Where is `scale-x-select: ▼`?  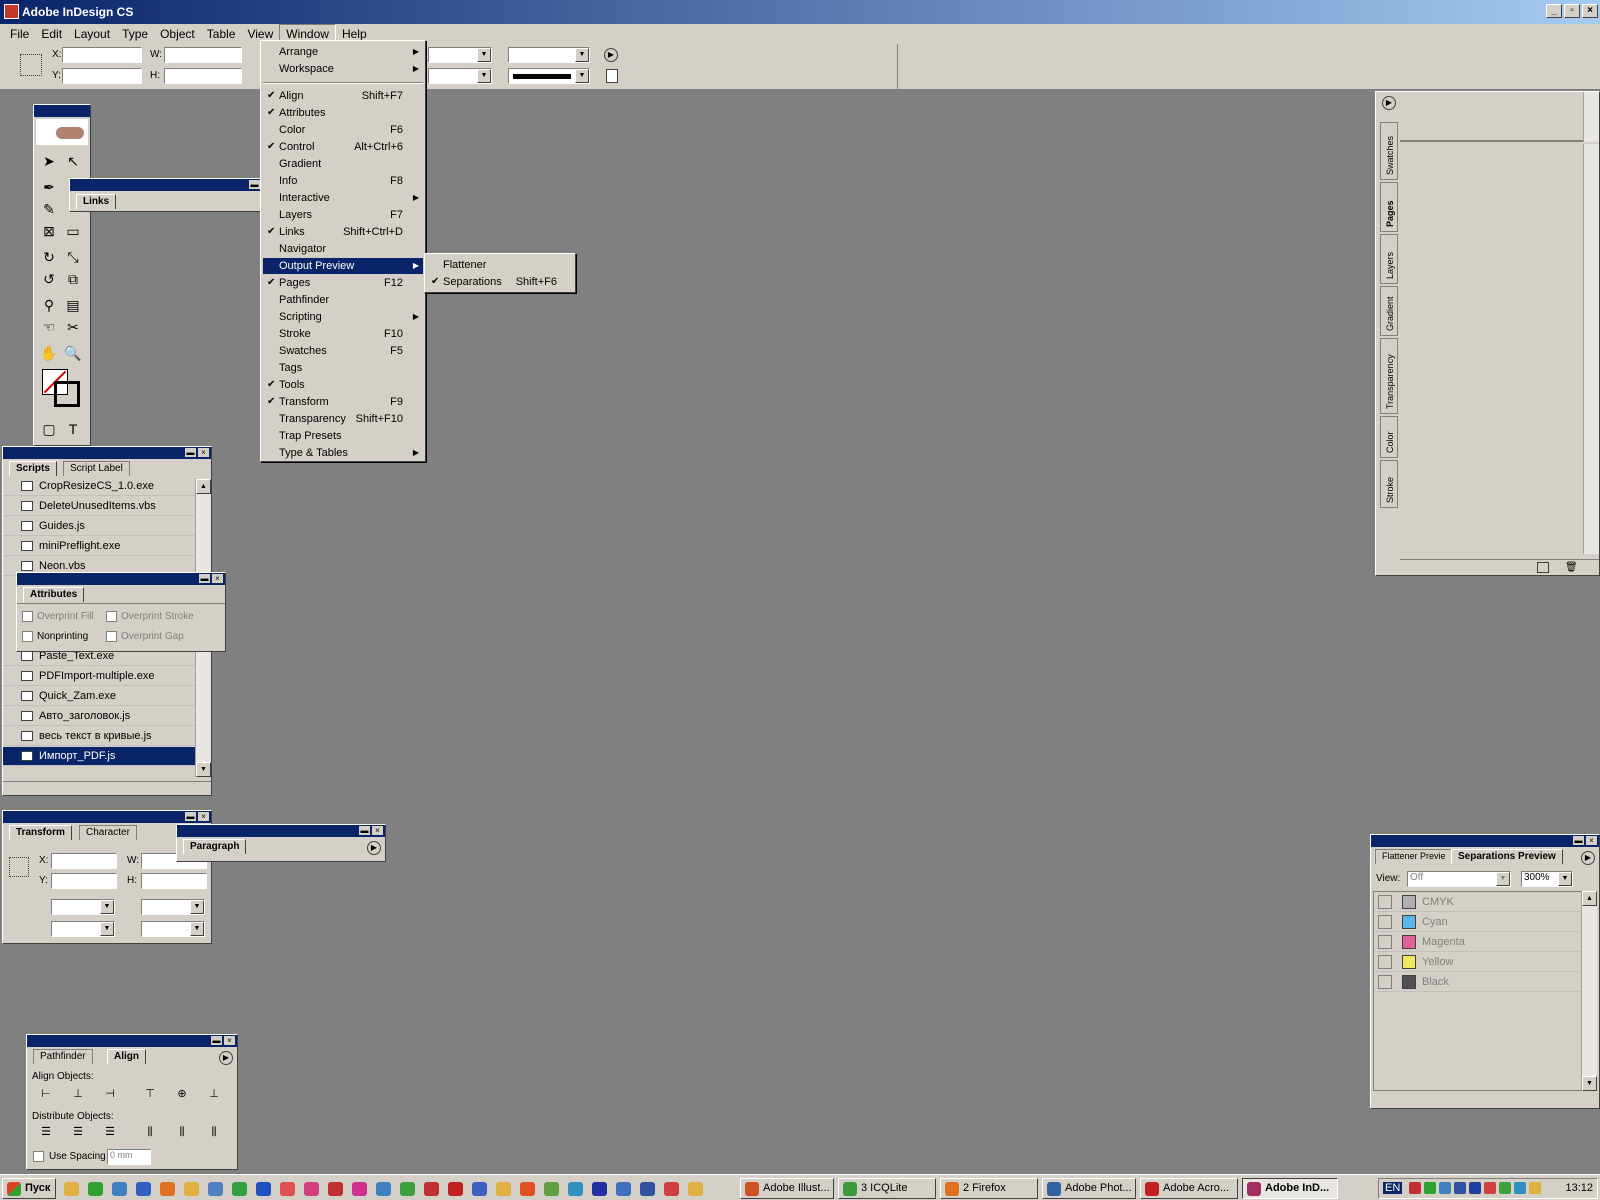 scale-x-select: ▼ is located at coordinates (83, 907).